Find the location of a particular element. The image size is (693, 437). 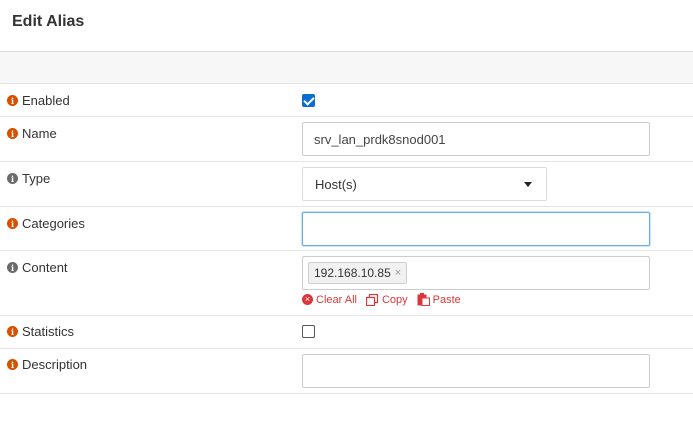

enabled-label-group: i Enabled is located at coordinates (38, 100).